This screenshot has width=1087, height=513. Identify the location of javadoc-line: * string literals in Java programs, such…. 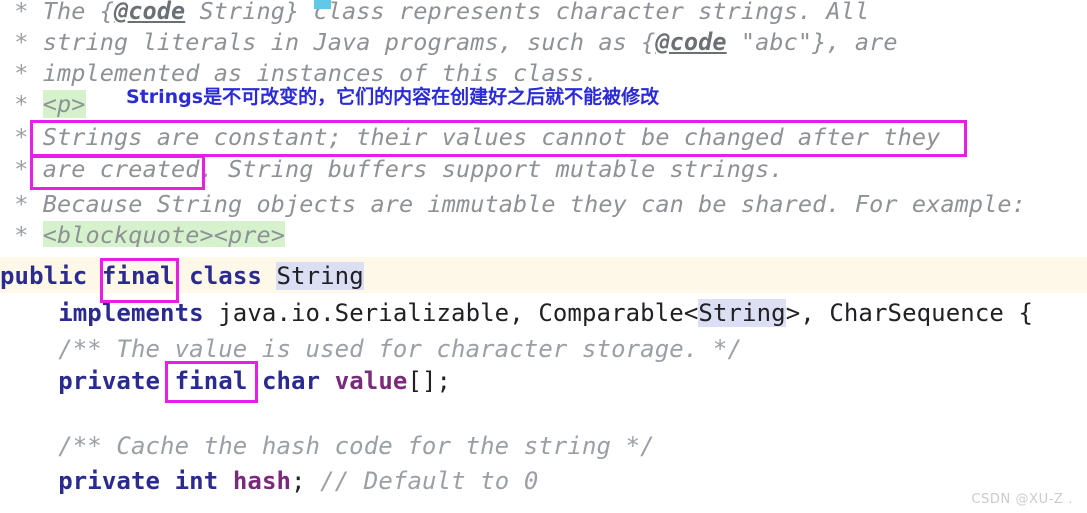
(543, 42).